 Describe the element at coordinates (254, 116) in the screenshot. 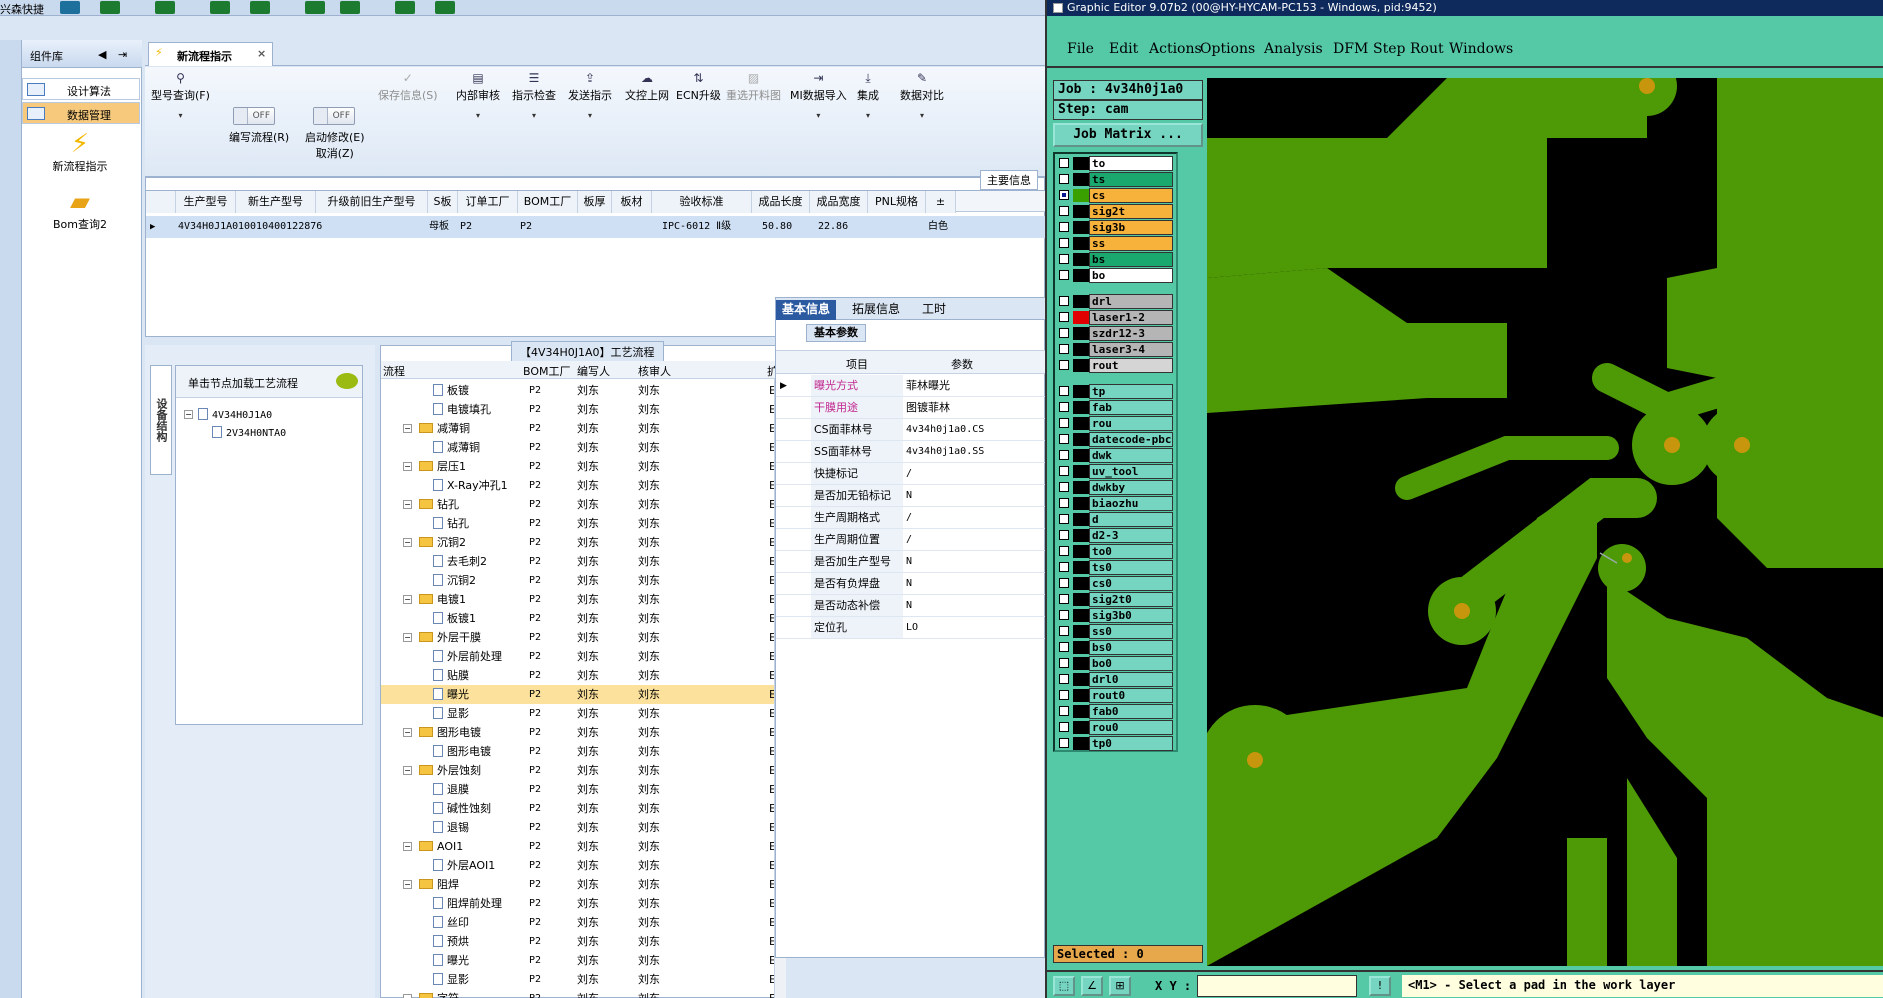

I see `write-flow-toggle: OFF` at that location.